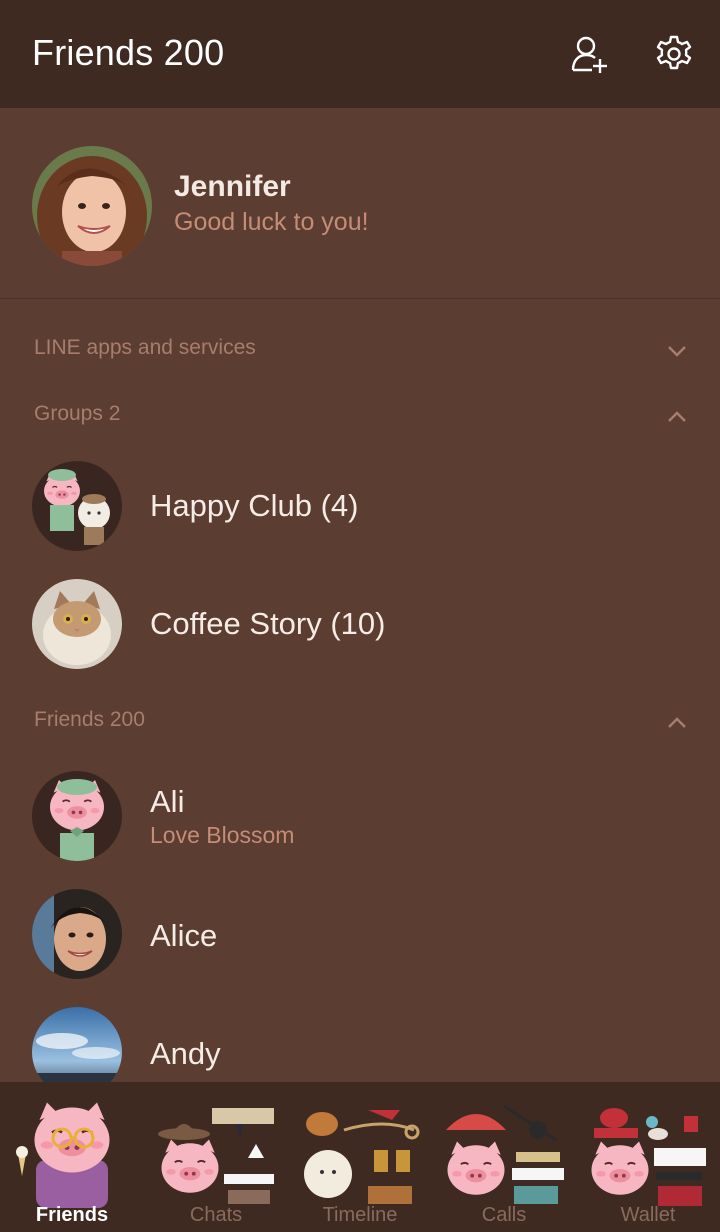 The width and height of the screenshot is (720, 1232). What do you see at coordinates (677, 351) in the screenshot?
I see `chevron-down-icon` at bounding box center [677, 351].